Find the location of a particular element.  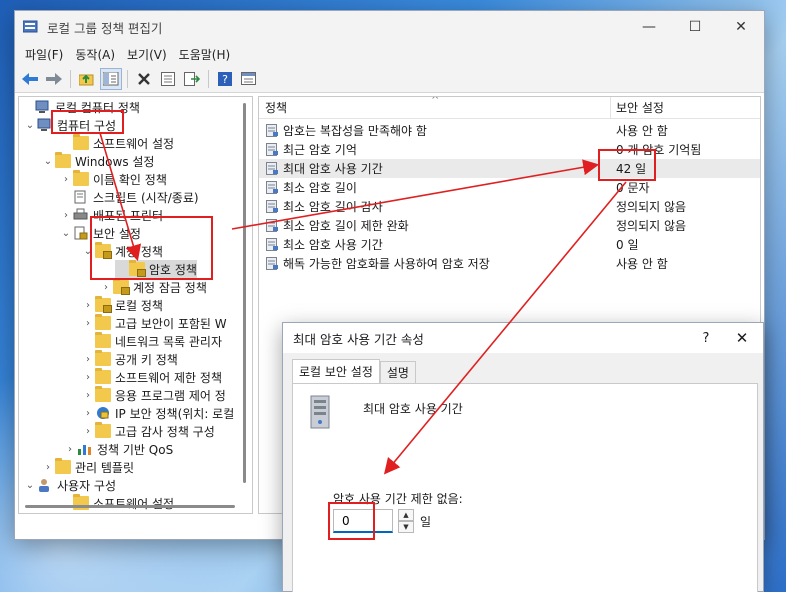

menu-action: 동작(A) is located at coordinates (95, 54).